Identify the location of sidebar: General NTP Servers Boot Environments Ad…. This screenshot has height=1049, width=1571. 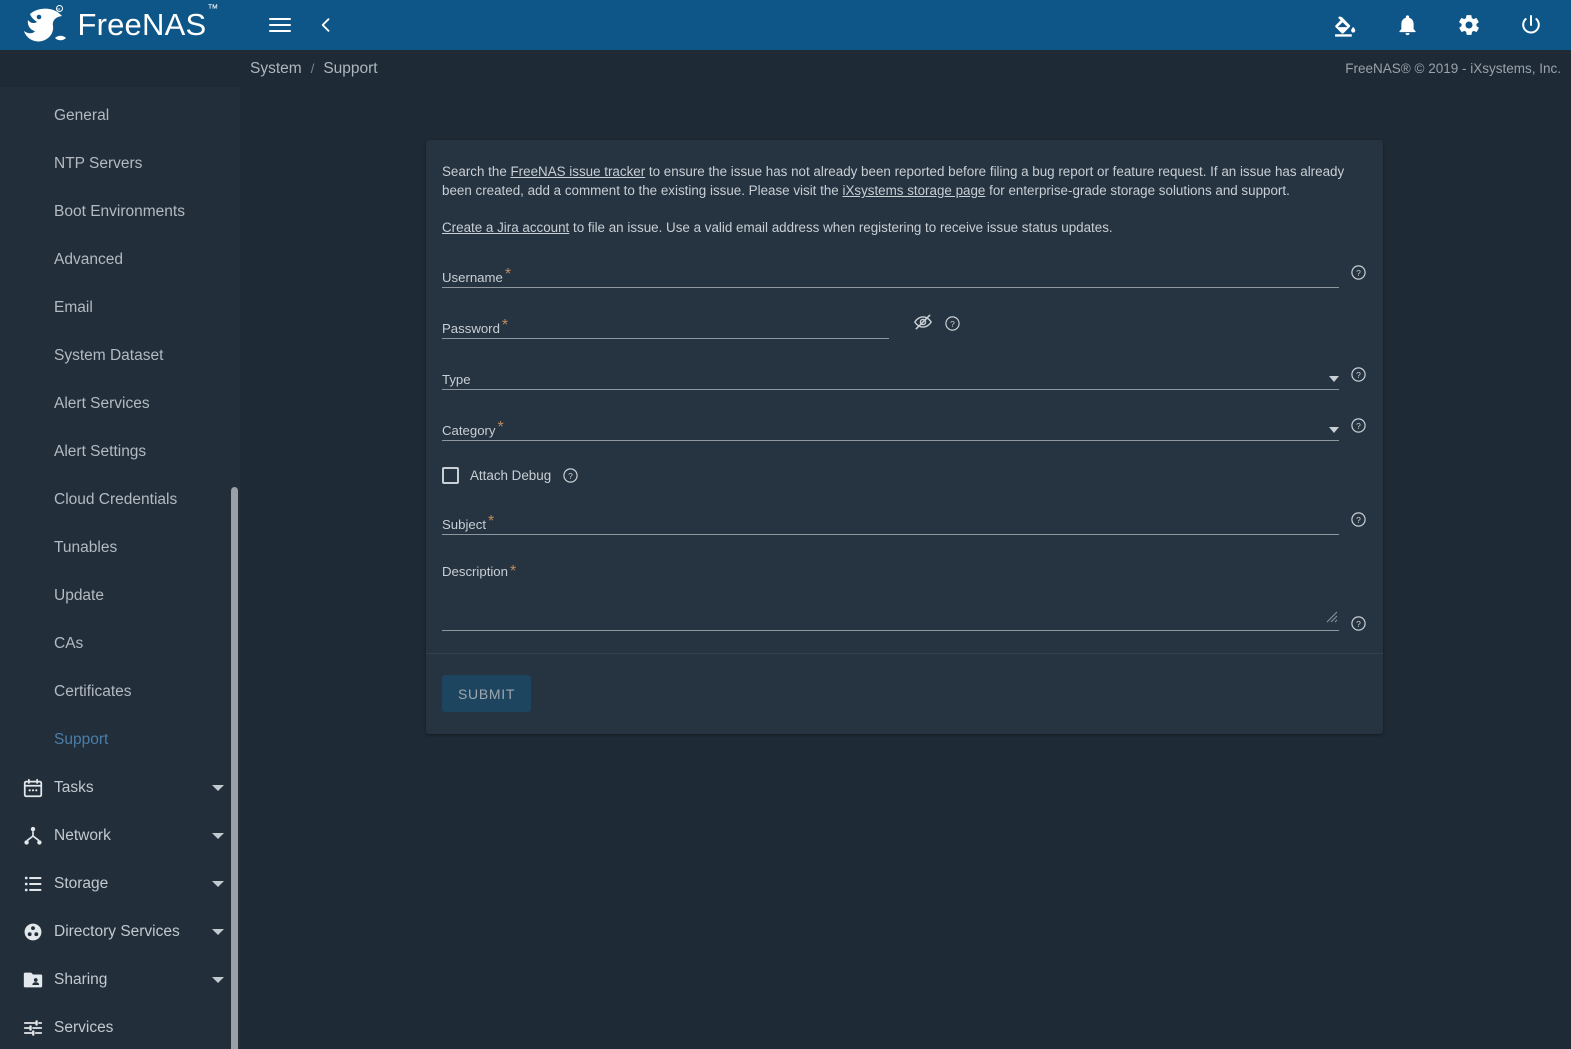
(120, 568).